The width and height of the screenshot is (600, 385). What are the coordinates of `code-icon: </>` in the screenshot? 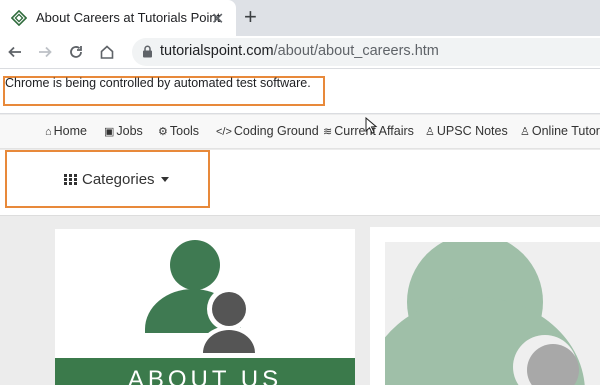 It's located at (224, 132).